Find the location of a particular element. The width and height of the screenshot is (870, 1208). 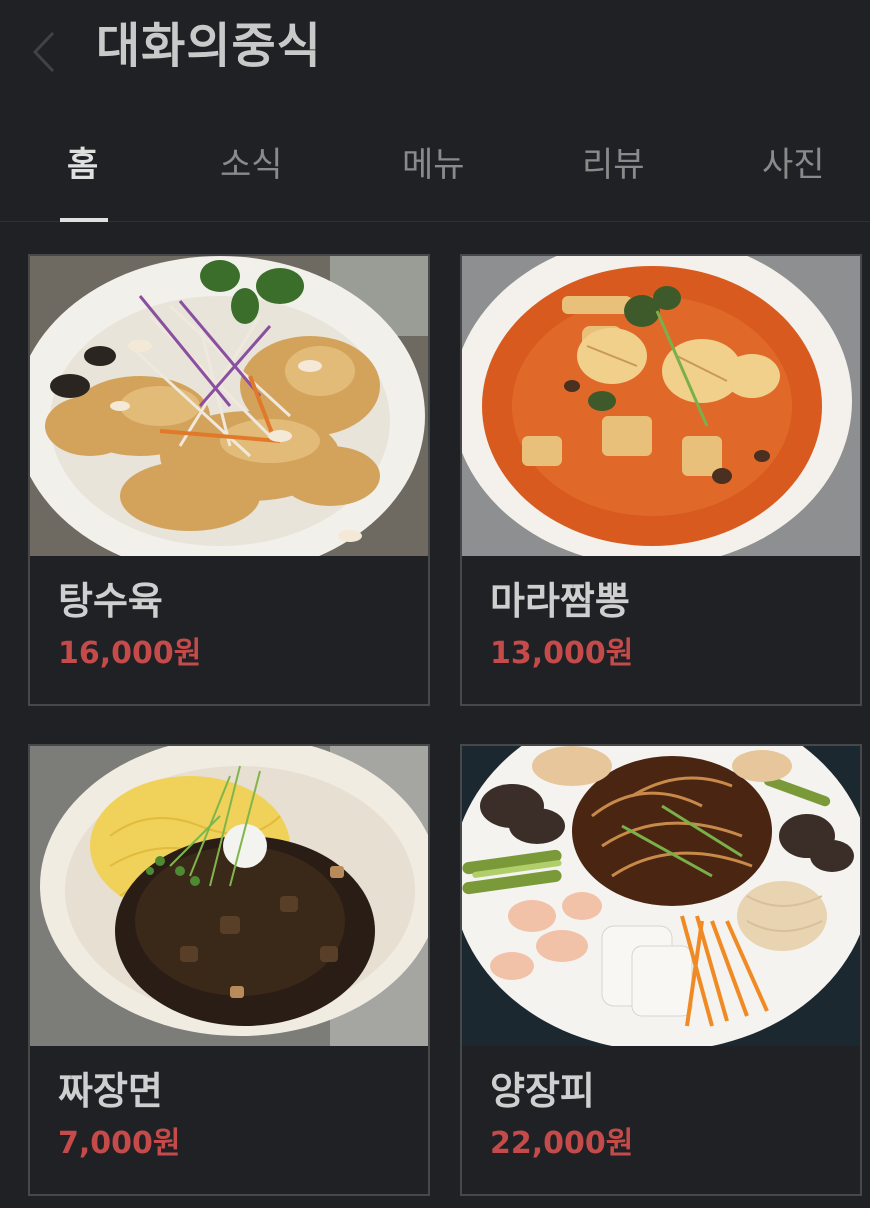

yangjangpi-photo is located at coordinates (661, 896).